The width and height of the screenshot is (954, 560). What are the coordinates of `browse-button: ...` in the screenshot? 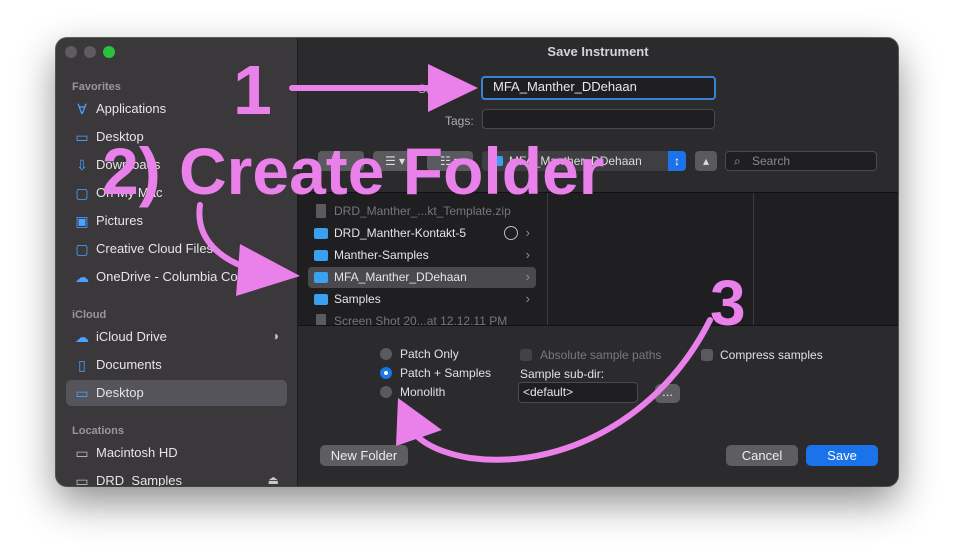 It's located at (667, 393).